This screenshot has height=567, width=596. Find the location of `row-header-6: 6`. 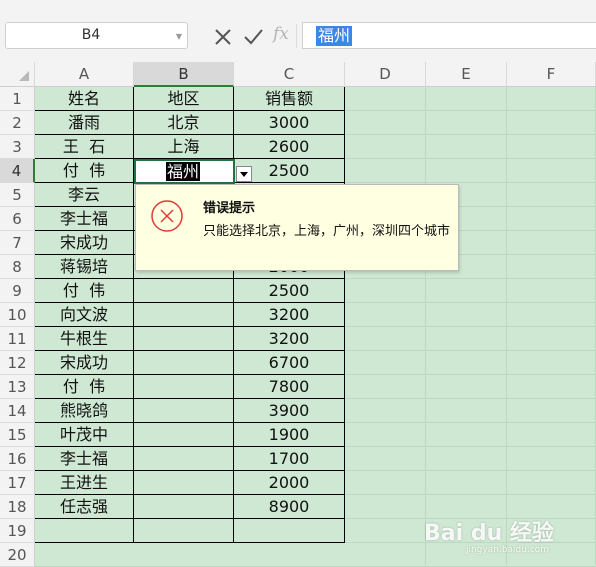

row-header-6: 6 is located at coordinates (17, 219).